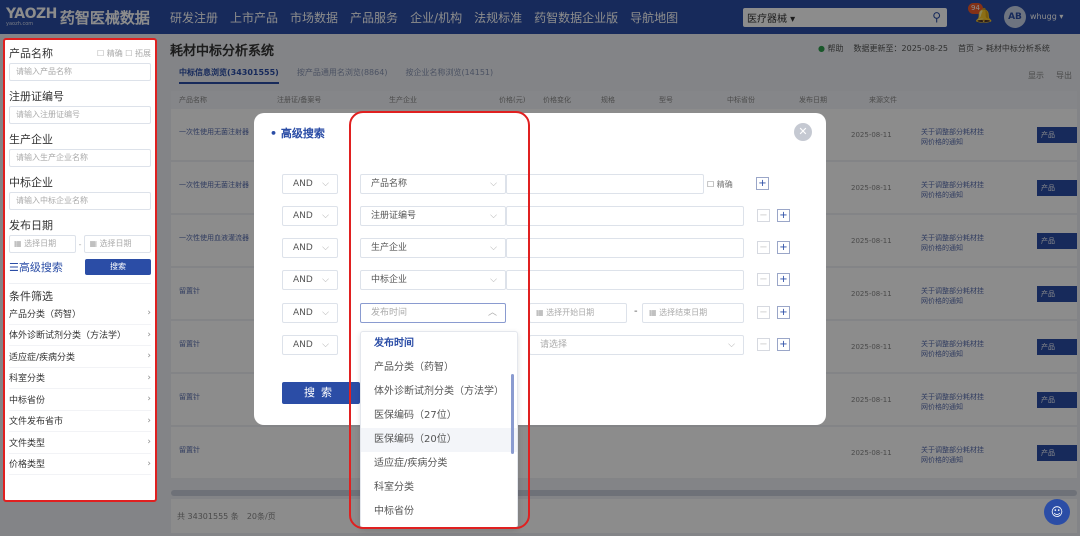 This screenshot has width=1080, height=536. I want to click on field-select: 注册证编号 ⌵, so click(433, 216).